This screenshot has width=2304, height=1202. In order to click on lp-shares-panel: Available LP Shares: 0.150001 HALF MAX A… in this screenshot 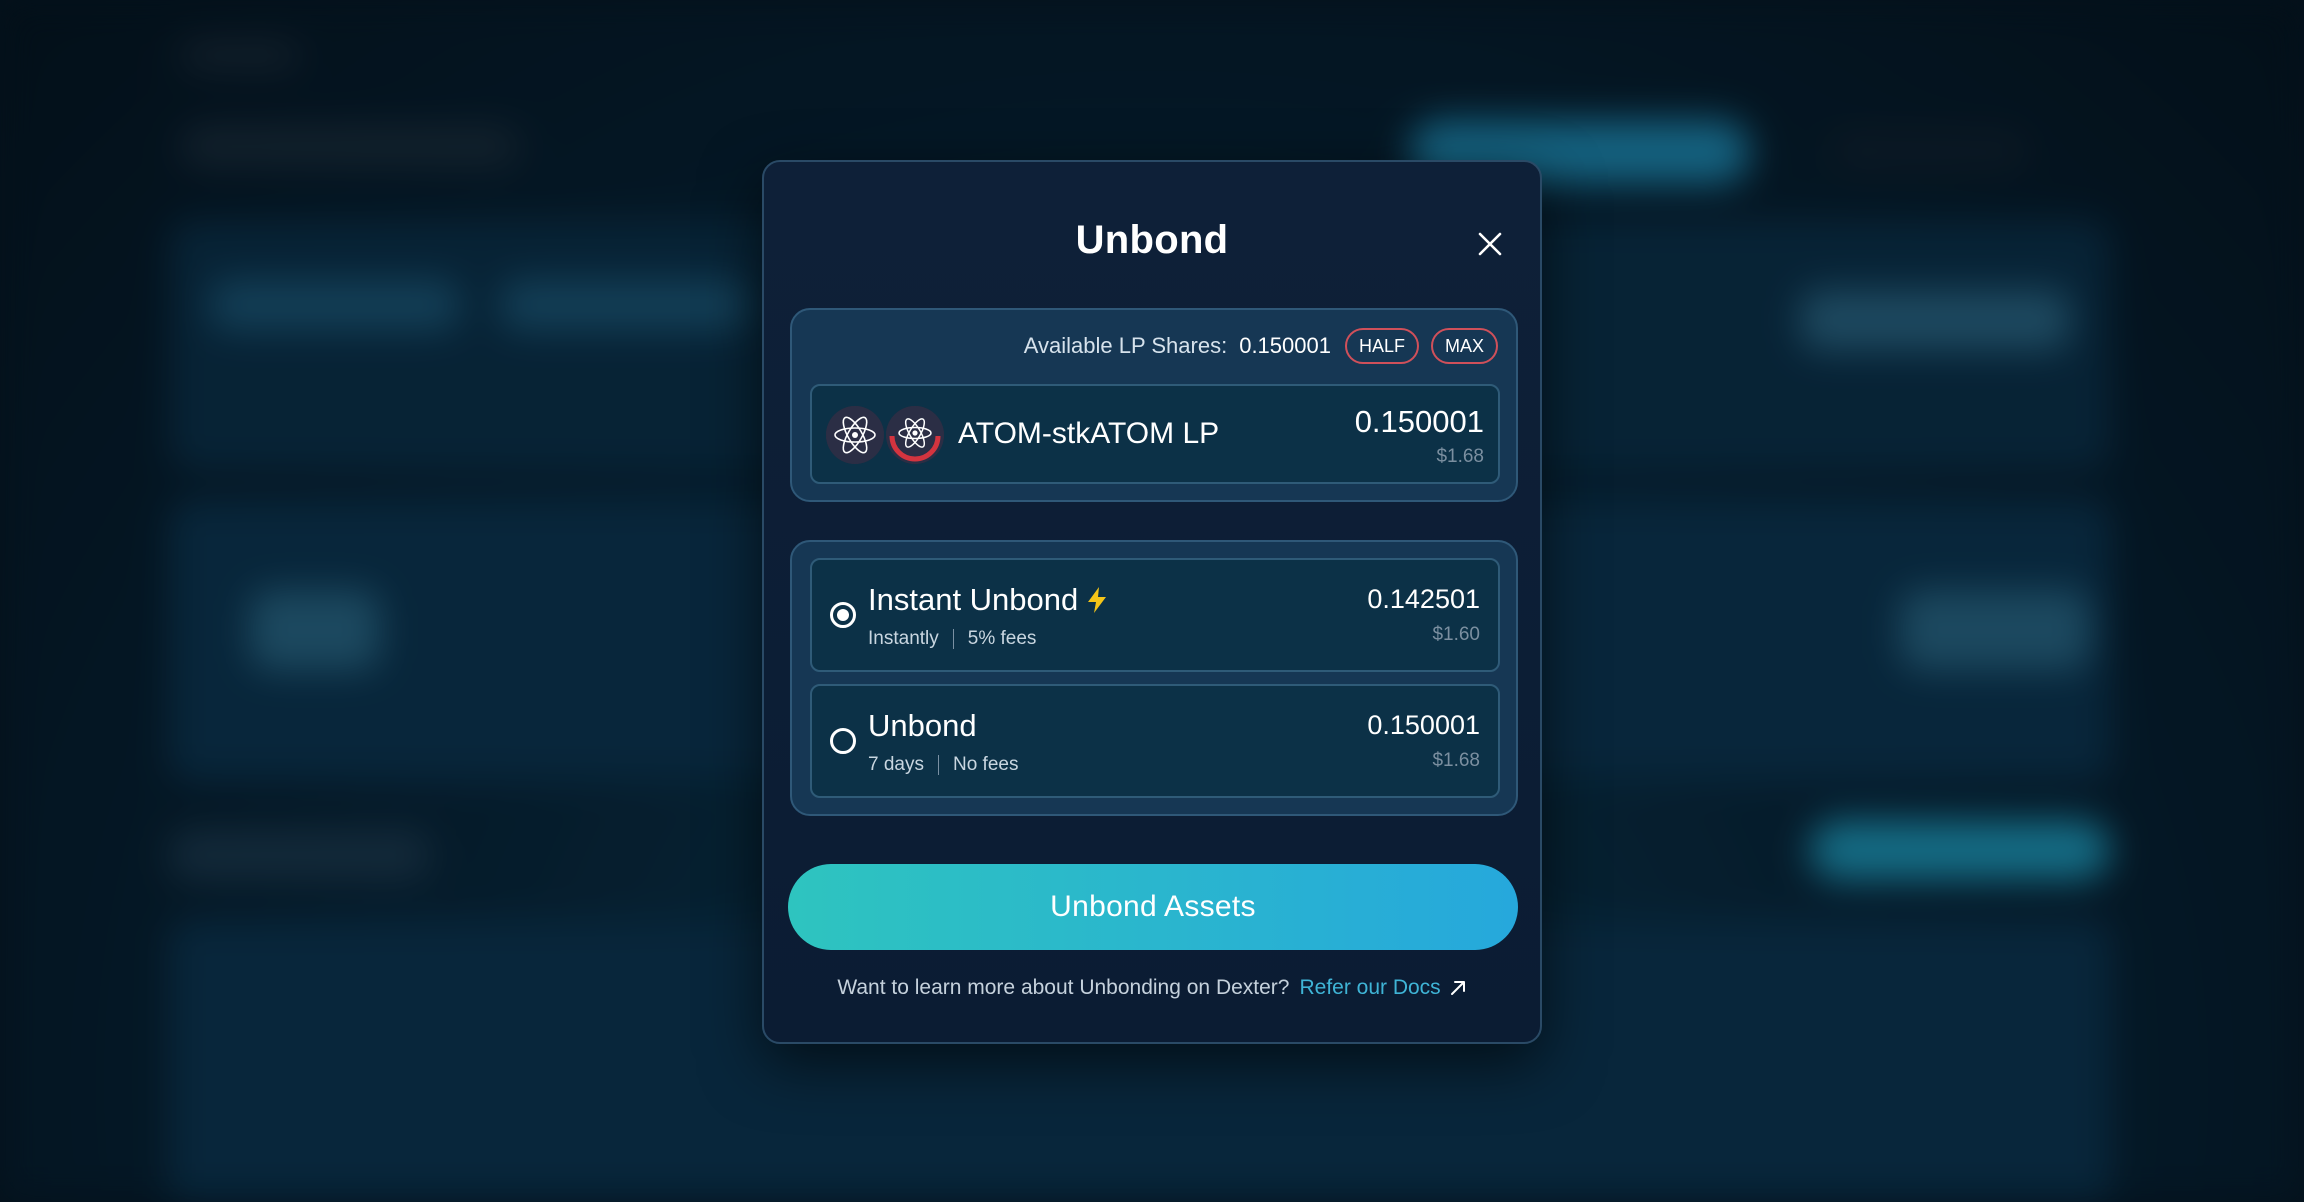, I will do `click(1154, 405)`.